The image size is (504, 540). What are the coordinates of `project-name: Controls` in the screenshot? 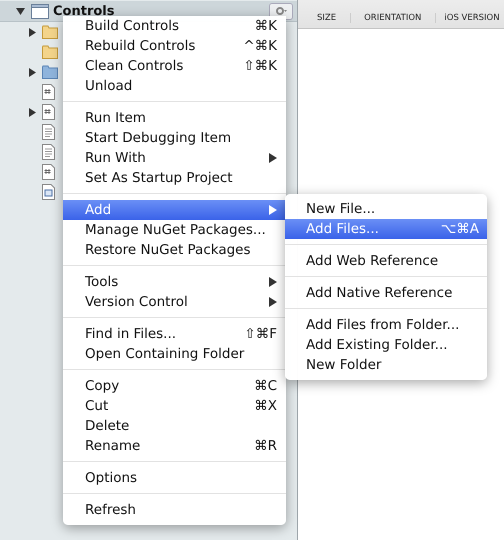 It's located at (83, 11).